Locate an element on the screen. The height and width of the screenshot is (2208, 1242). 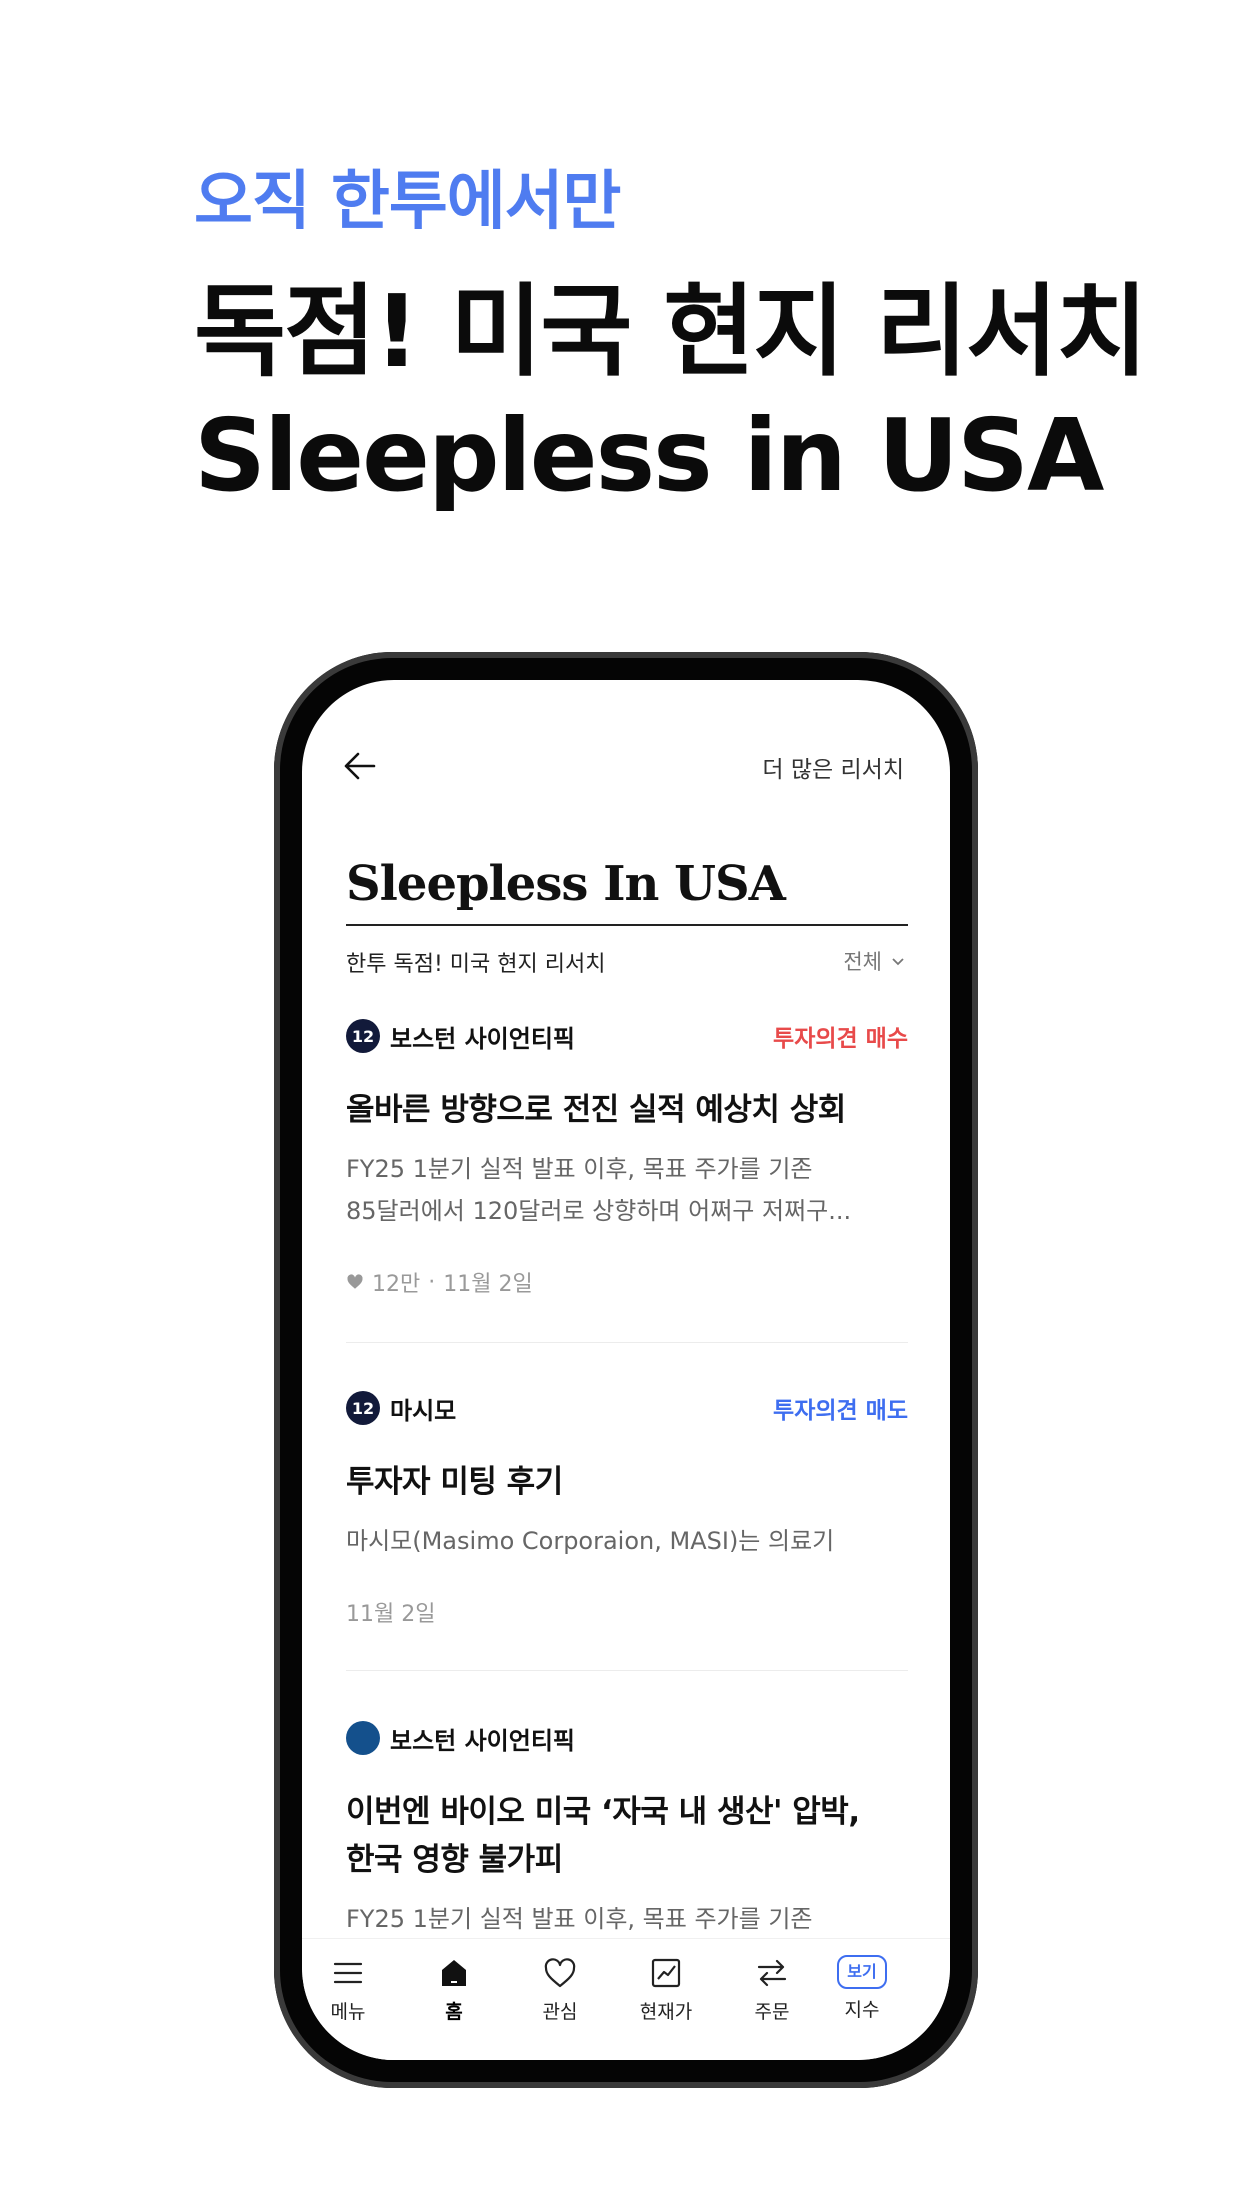
headline-line-1: 독점! 미국 현지 리서치 is located at coordinates (671, 331).